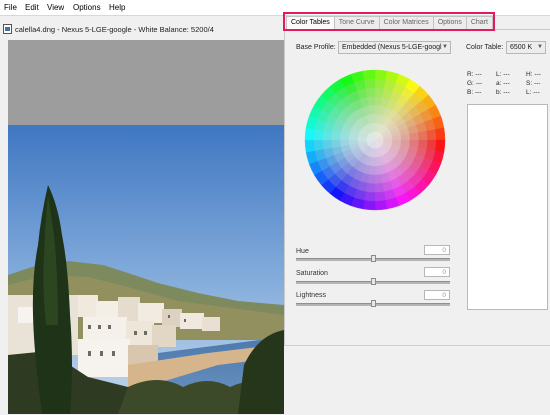 The image size is (550, 415). What do you see at coordinates (10, 7) in the screenshot?
I see `menu-file: File` at bounding box center [10, 7].